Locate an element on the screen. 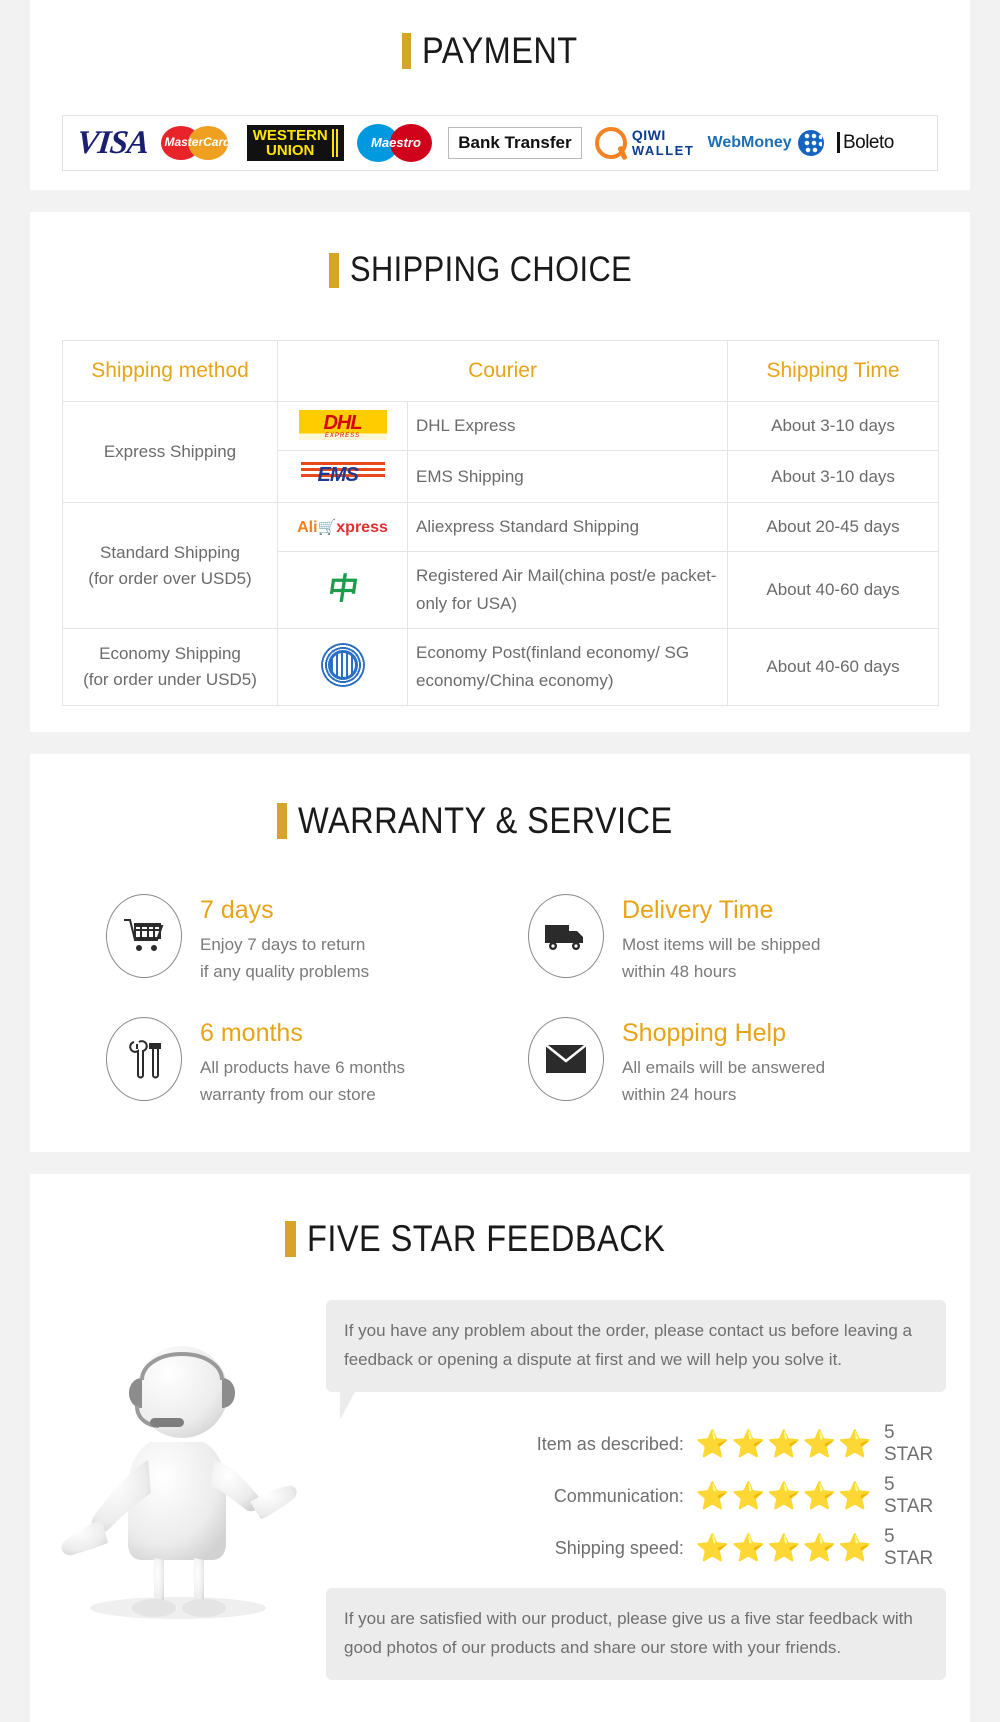 Image resolution: width=1000 pixels, height=1722 pixels. western-union-line2: UNION is located at coordinates (290, 150).